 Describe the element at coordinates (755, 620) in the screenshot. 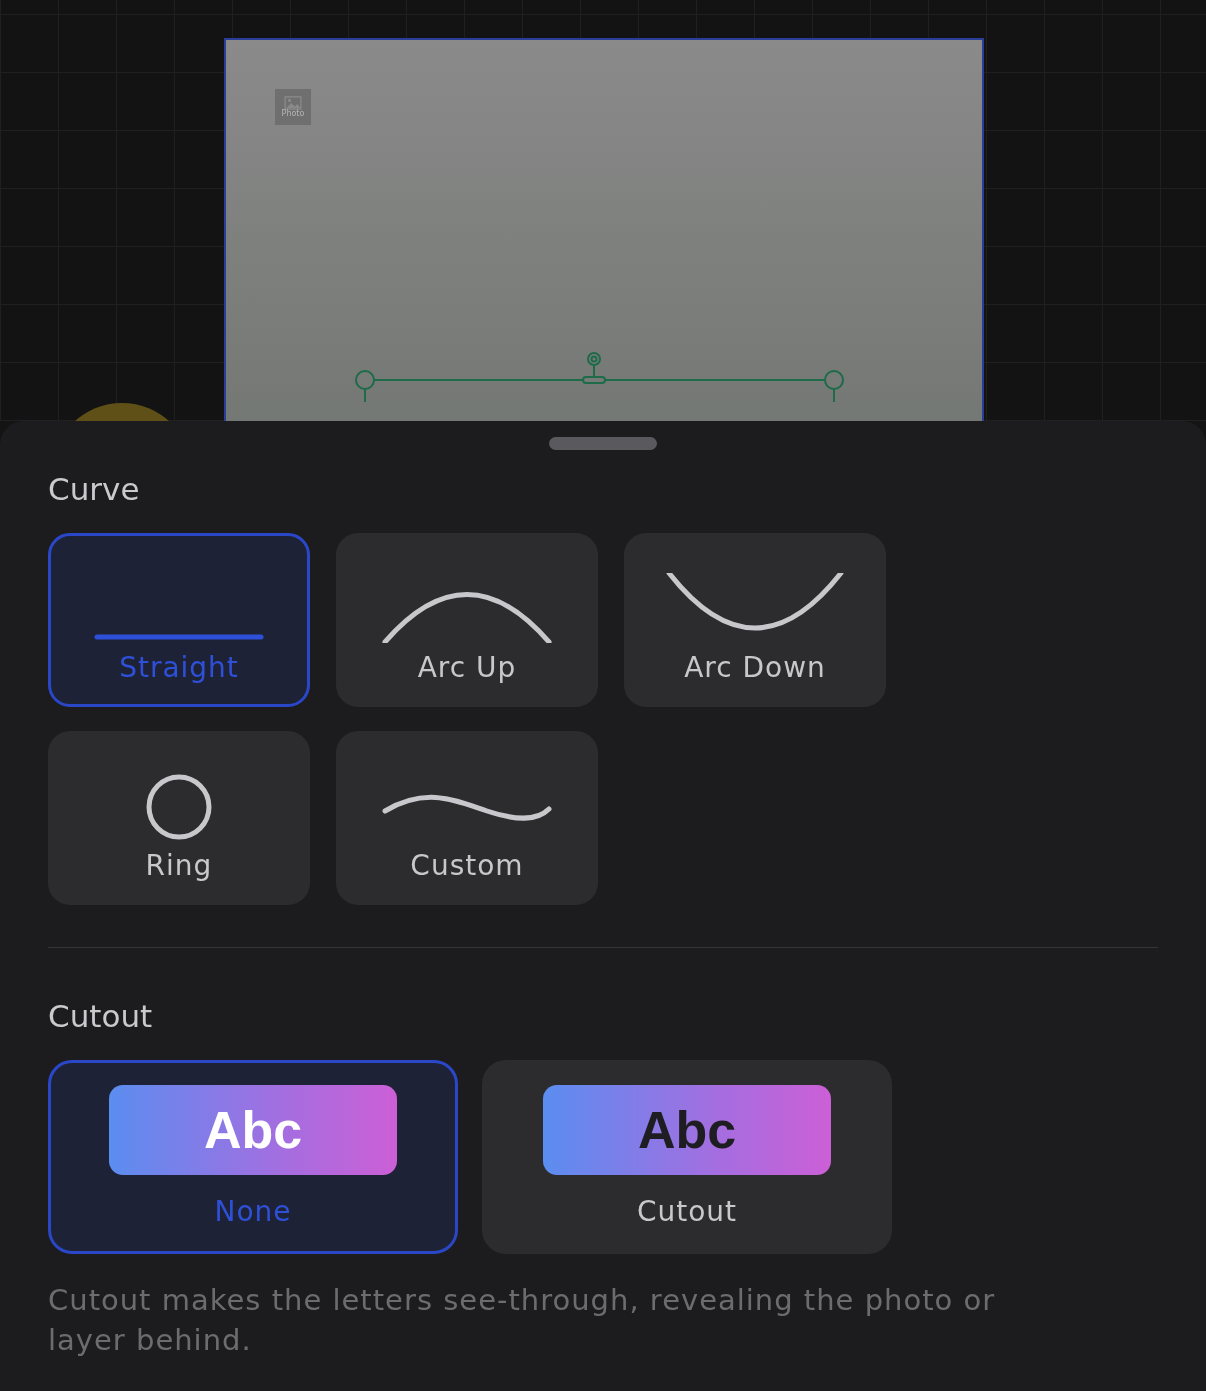

I see `curve-option: Arc Down` at that location.